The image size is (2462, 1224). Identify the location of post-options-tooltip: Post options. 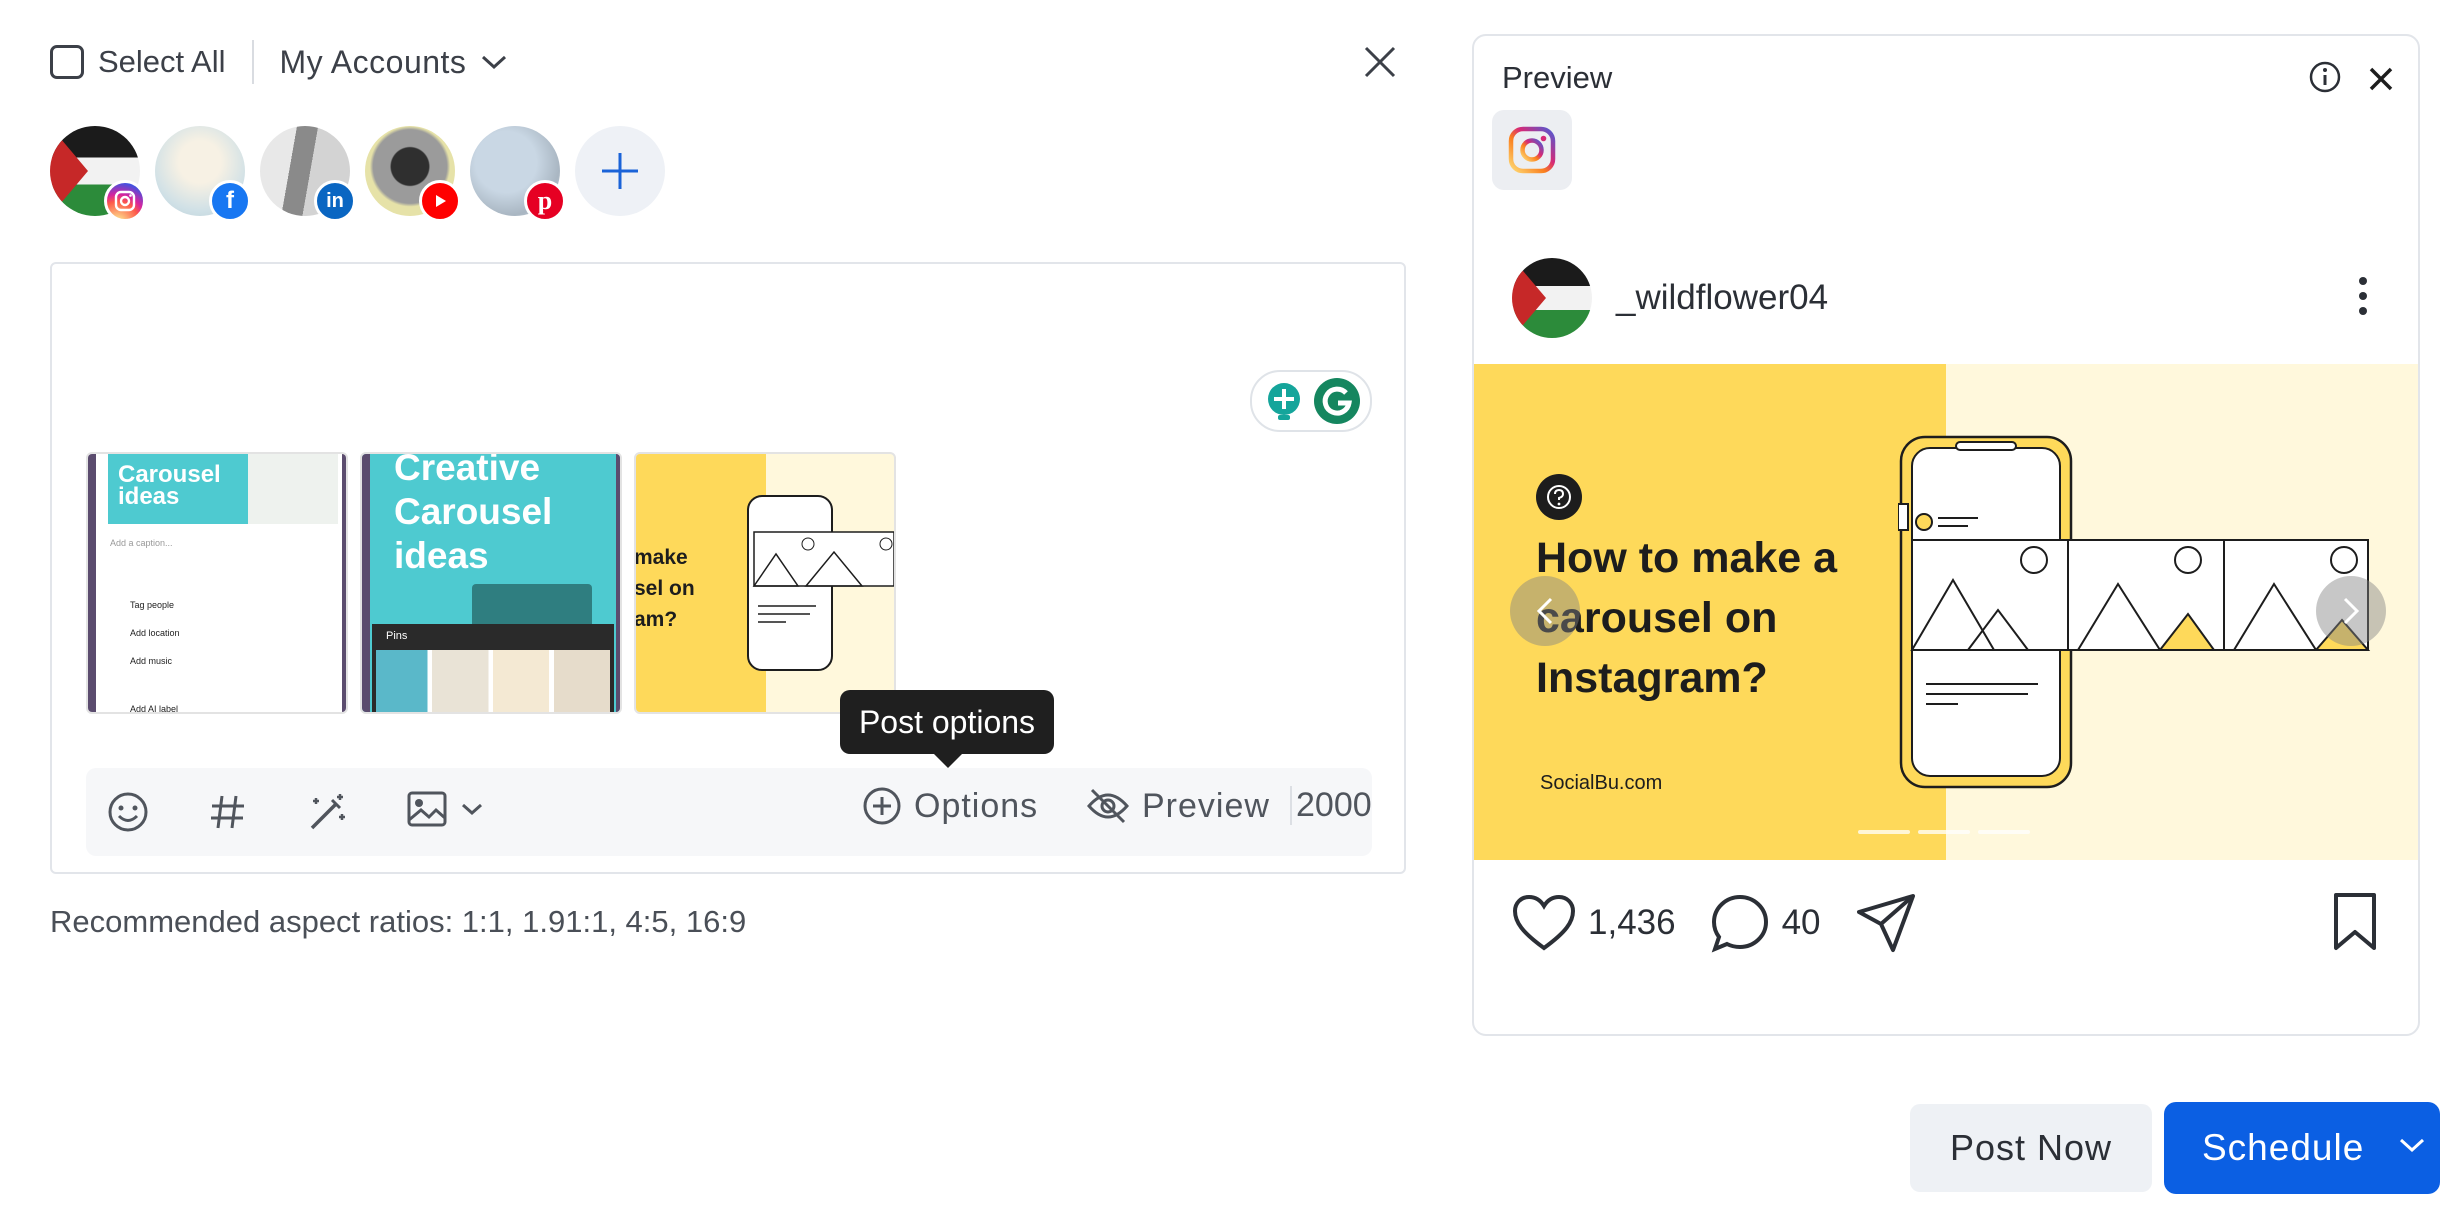
(947, 729).